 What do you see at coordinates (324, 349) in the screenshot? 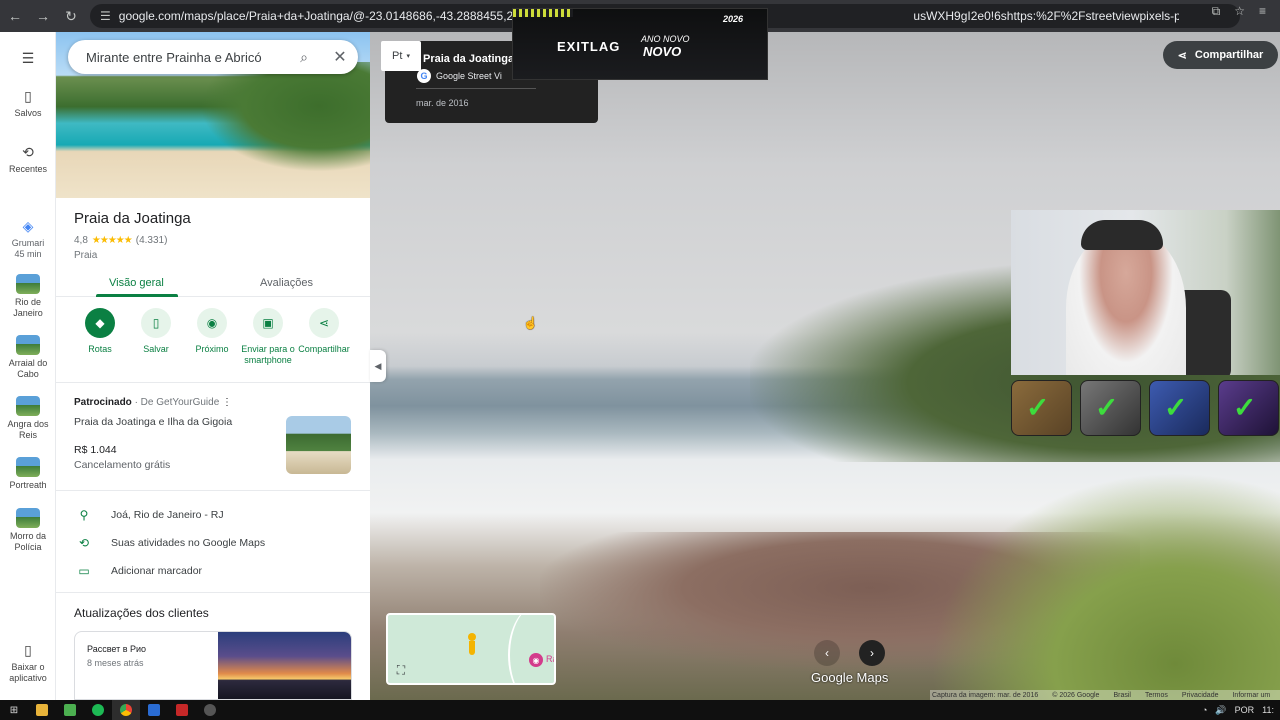
I see `action-label: Compartilhar` at bounding box center [324, 349].